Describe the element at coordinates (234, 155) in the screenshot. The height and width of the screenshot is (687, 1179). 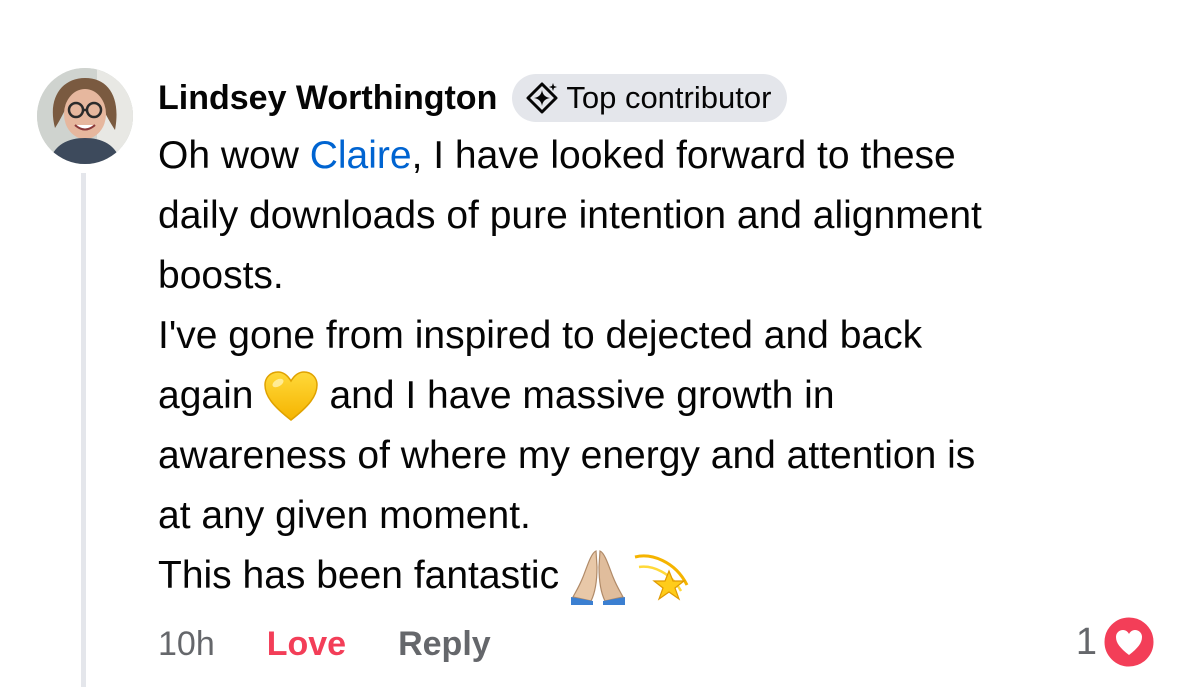
I see `comment-text: Oh wow` at that location.